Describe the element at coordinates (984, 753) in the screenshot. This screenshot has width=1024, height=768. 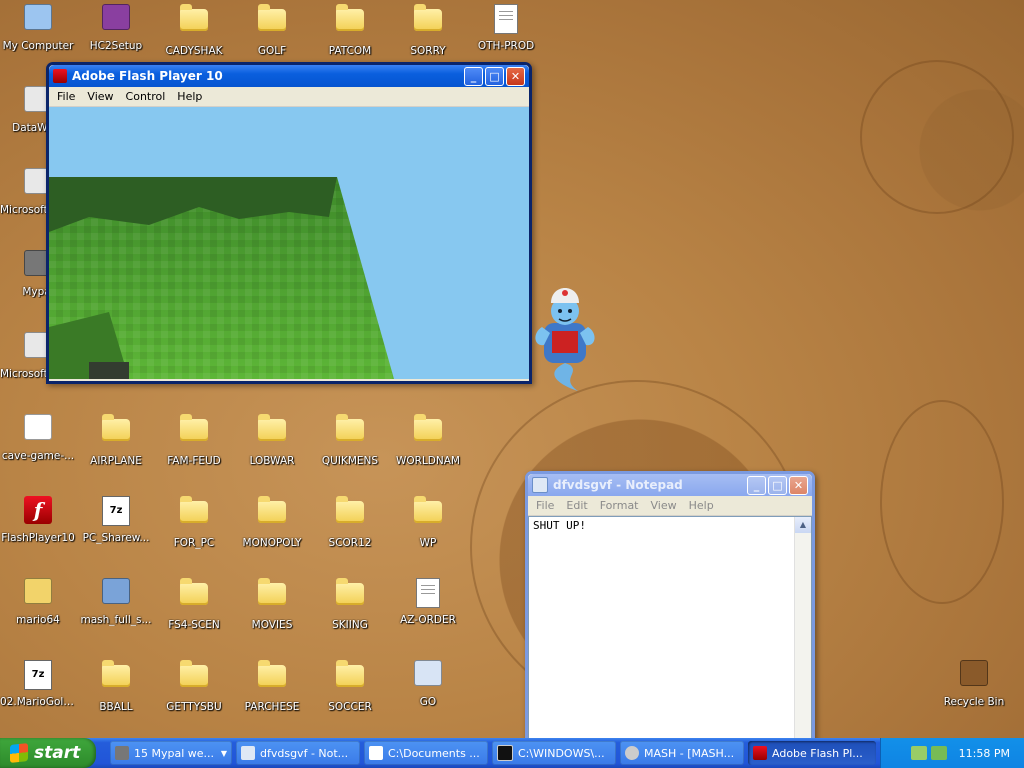
I see `clock: 11:58 PM` at that location.